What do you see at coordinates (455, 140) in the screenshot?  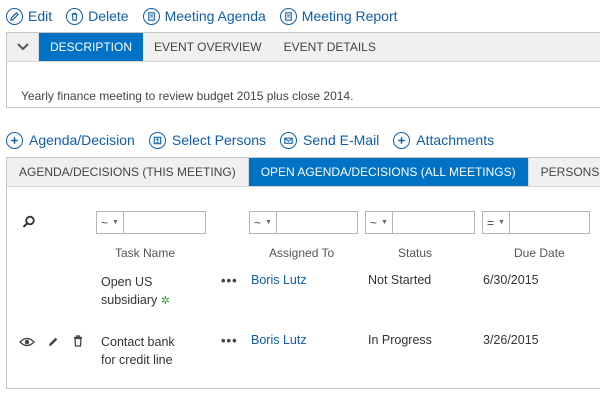 I see `add-attachments-label: Attachments` at bounding box center [455, 140].